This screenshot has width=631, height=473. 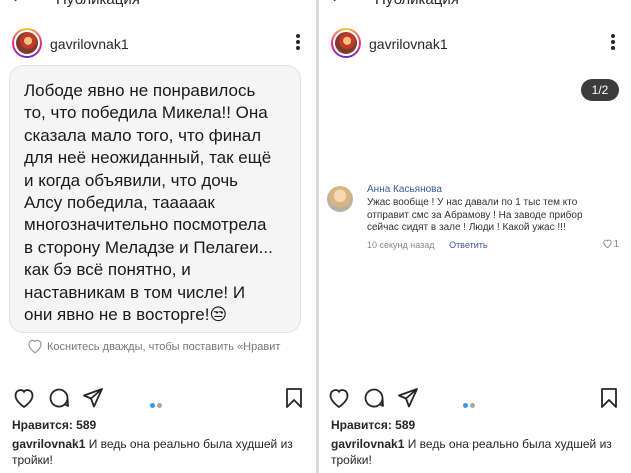 What do you see at coordinates (401, 245) in the screenshot?
I see `comment-time: 10 секунд назад` at bounding box center [401, 245].